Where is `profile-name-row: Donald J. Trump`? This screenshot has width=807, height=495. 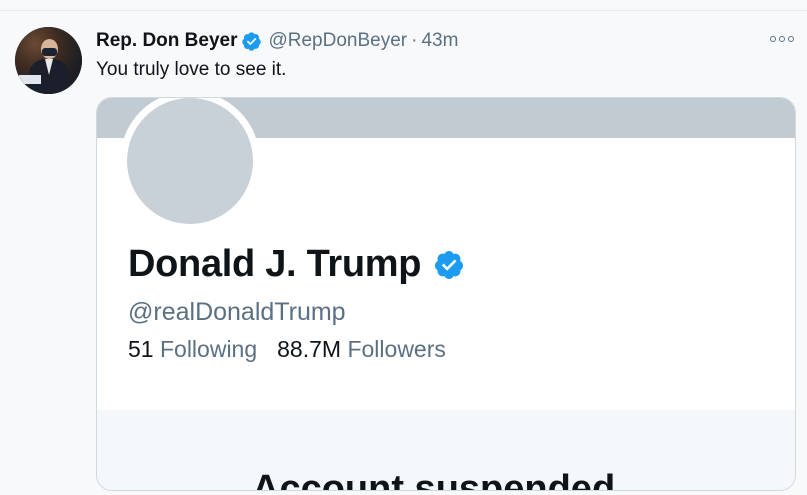
profile-name-row: Donald J. Trump is located at coordinates (296, 264).